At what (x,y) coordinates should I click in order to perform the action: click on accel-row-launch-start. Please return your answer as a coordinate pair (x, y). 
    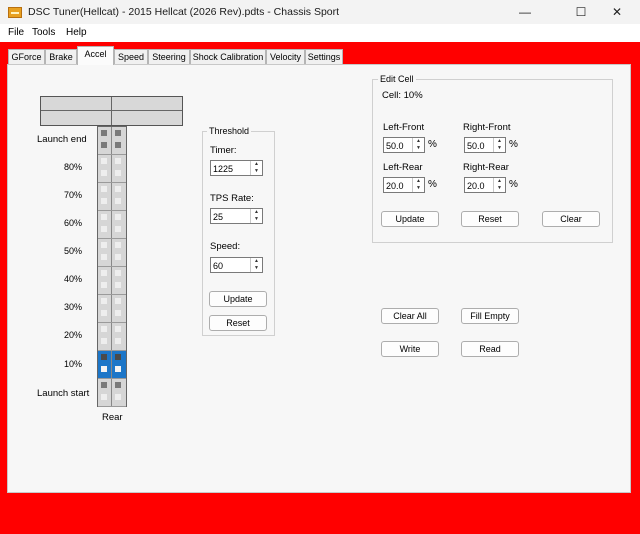
    Looking at the image, I should click on (112, 393).